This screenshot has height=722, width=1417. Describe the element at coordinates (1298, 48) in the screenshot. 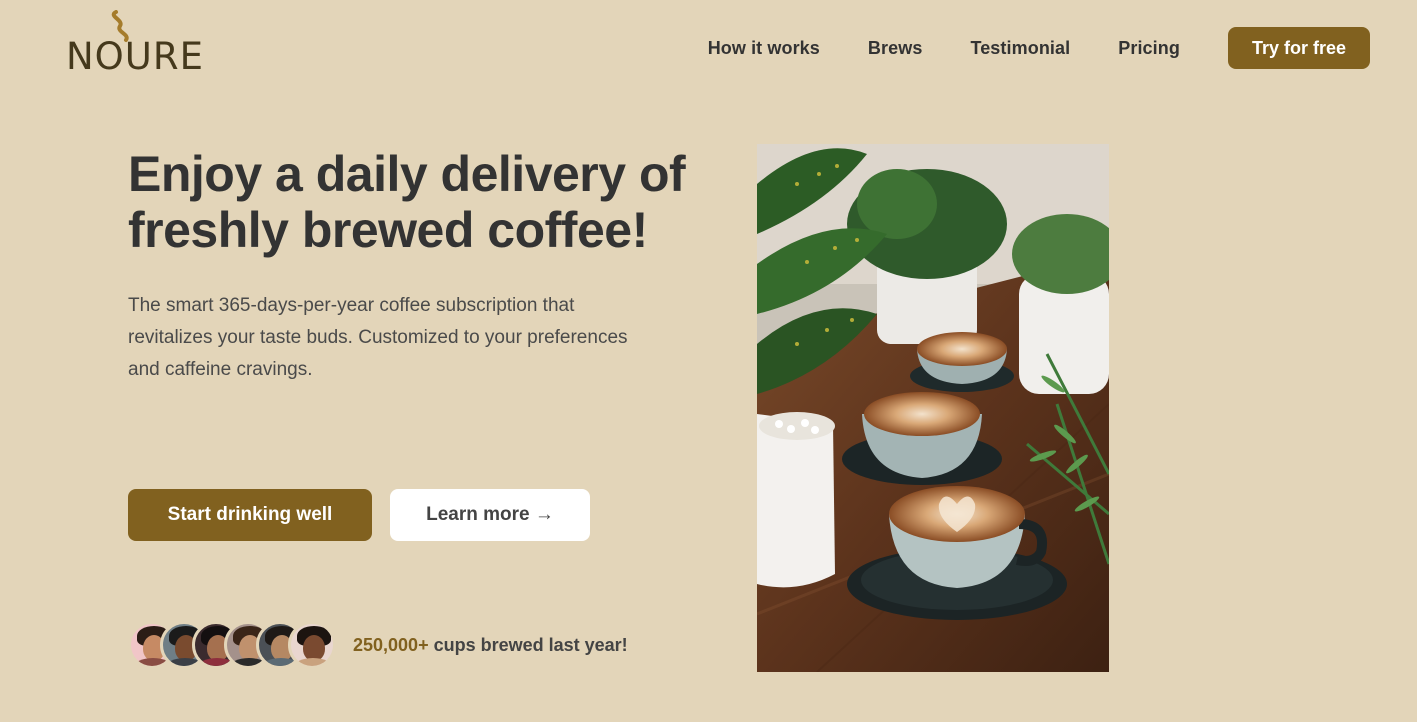

I see `try-for-free-button: Try for free` at that location.